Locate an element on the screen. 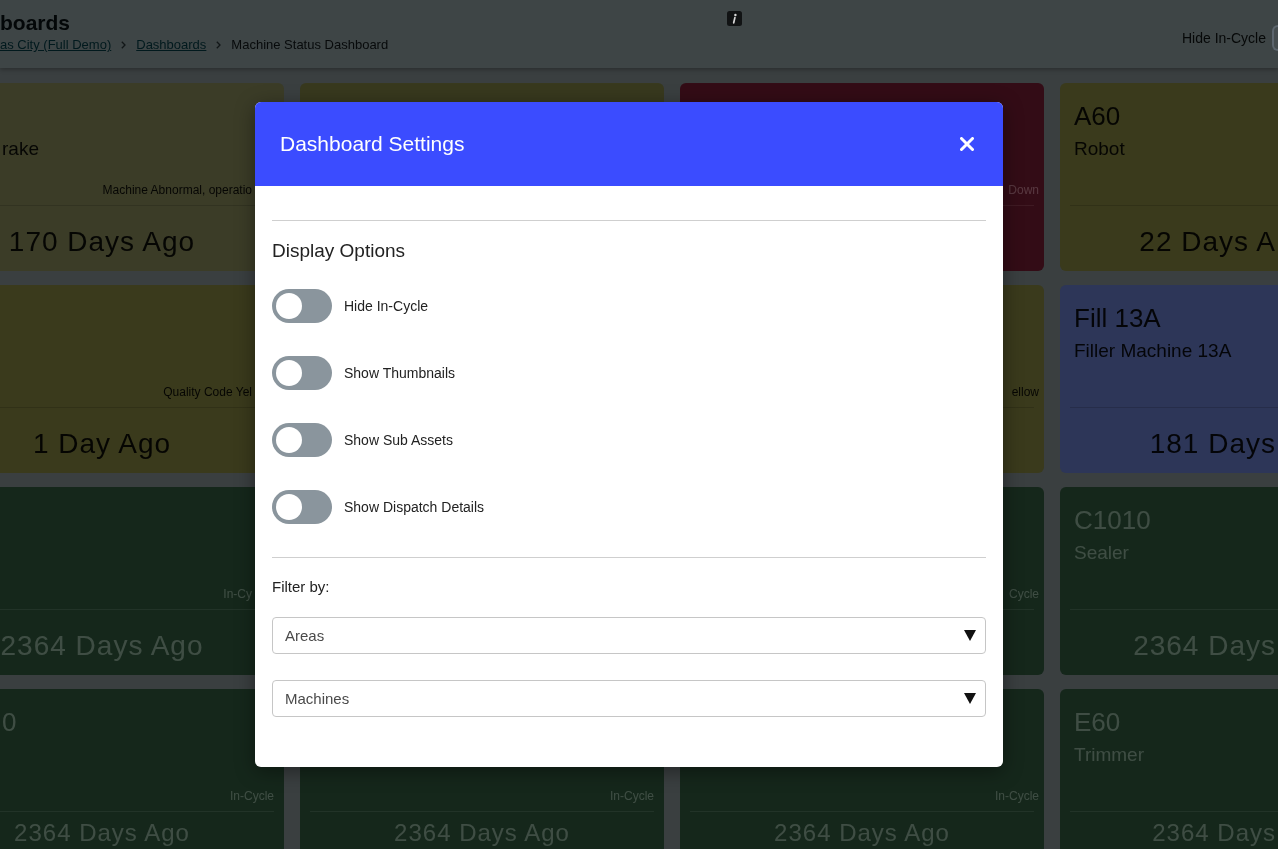 This screenshot has height=849, width=1278. toggle-label: Show Thumbnails is located at coordinates (400, 373).